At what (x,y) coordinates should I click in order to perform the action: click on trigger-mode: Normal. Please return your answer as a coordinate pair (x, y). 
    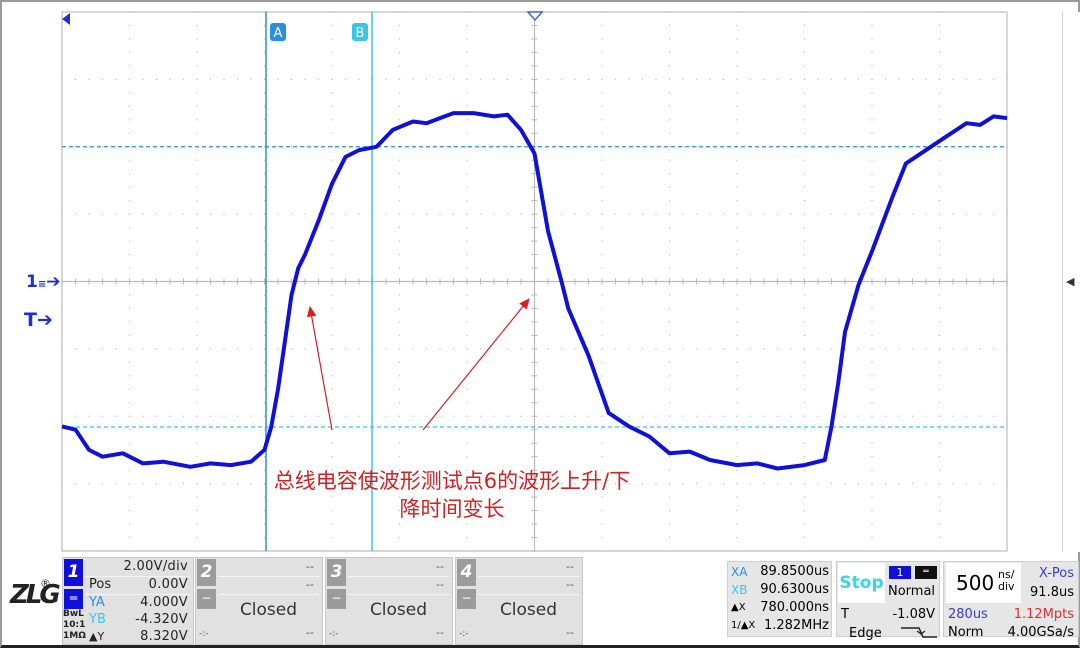
    Looking at the image, I should click on (911, 591).